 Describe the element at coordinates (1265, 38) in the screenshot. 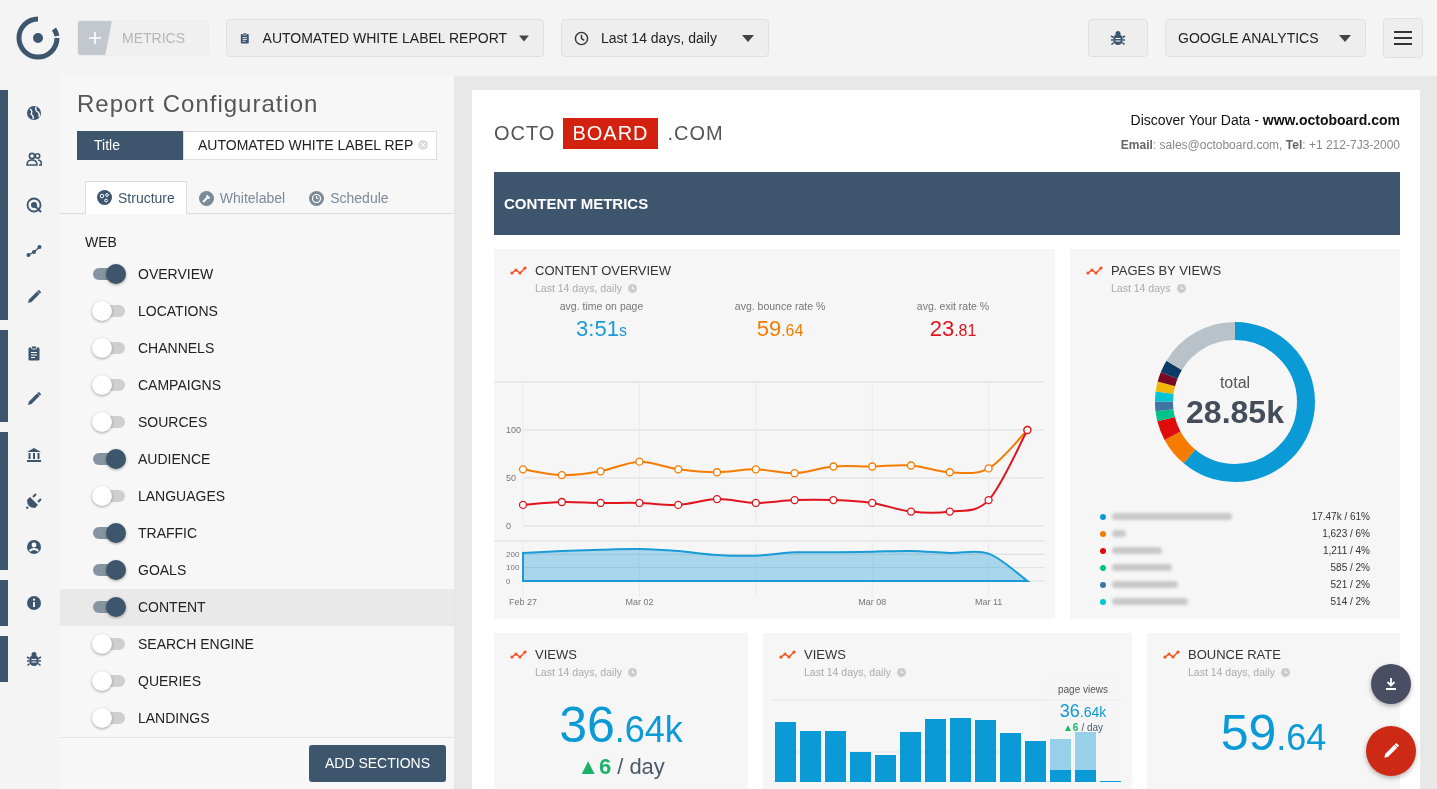

I see `data-source-dropdown: GOOGLE ANALYTICS` at that location.